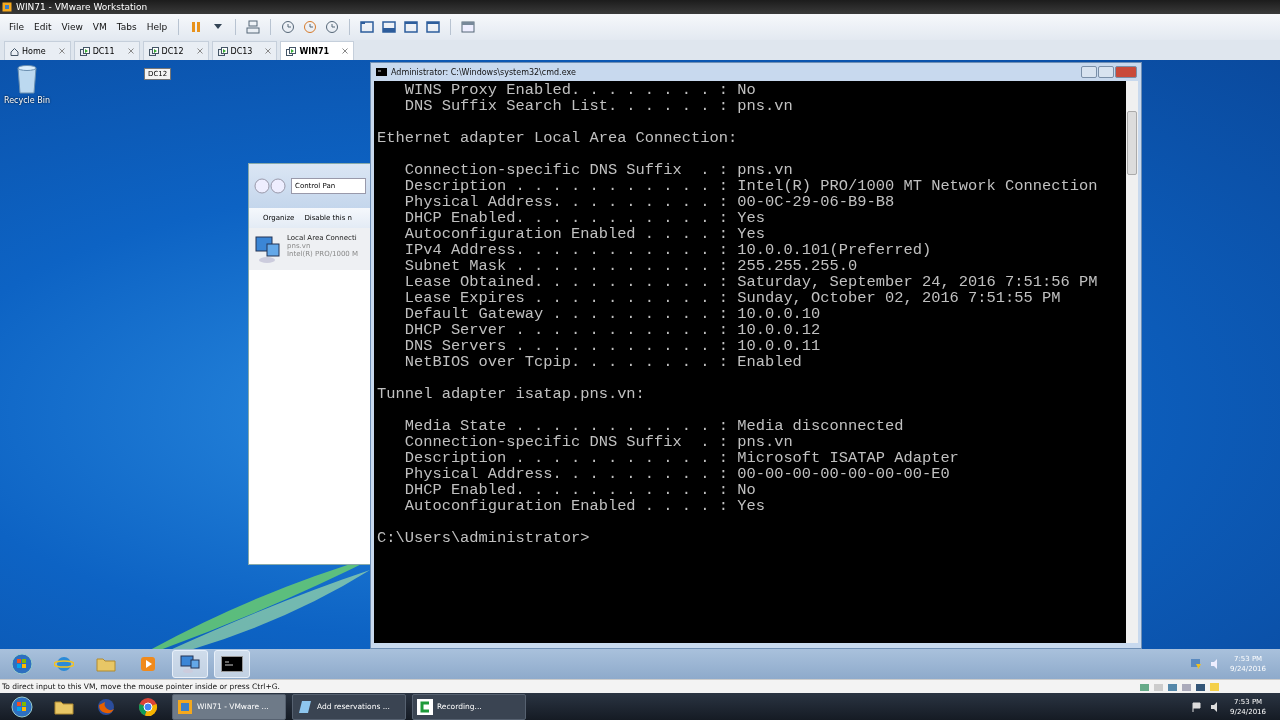  What do you see at coordinates (677, 474) in the screenshot?
I see `console-line: Physical Address. . . . . . . . . : 00-00-00-00-00-00-00-E0` at bounding box center [677, 474].